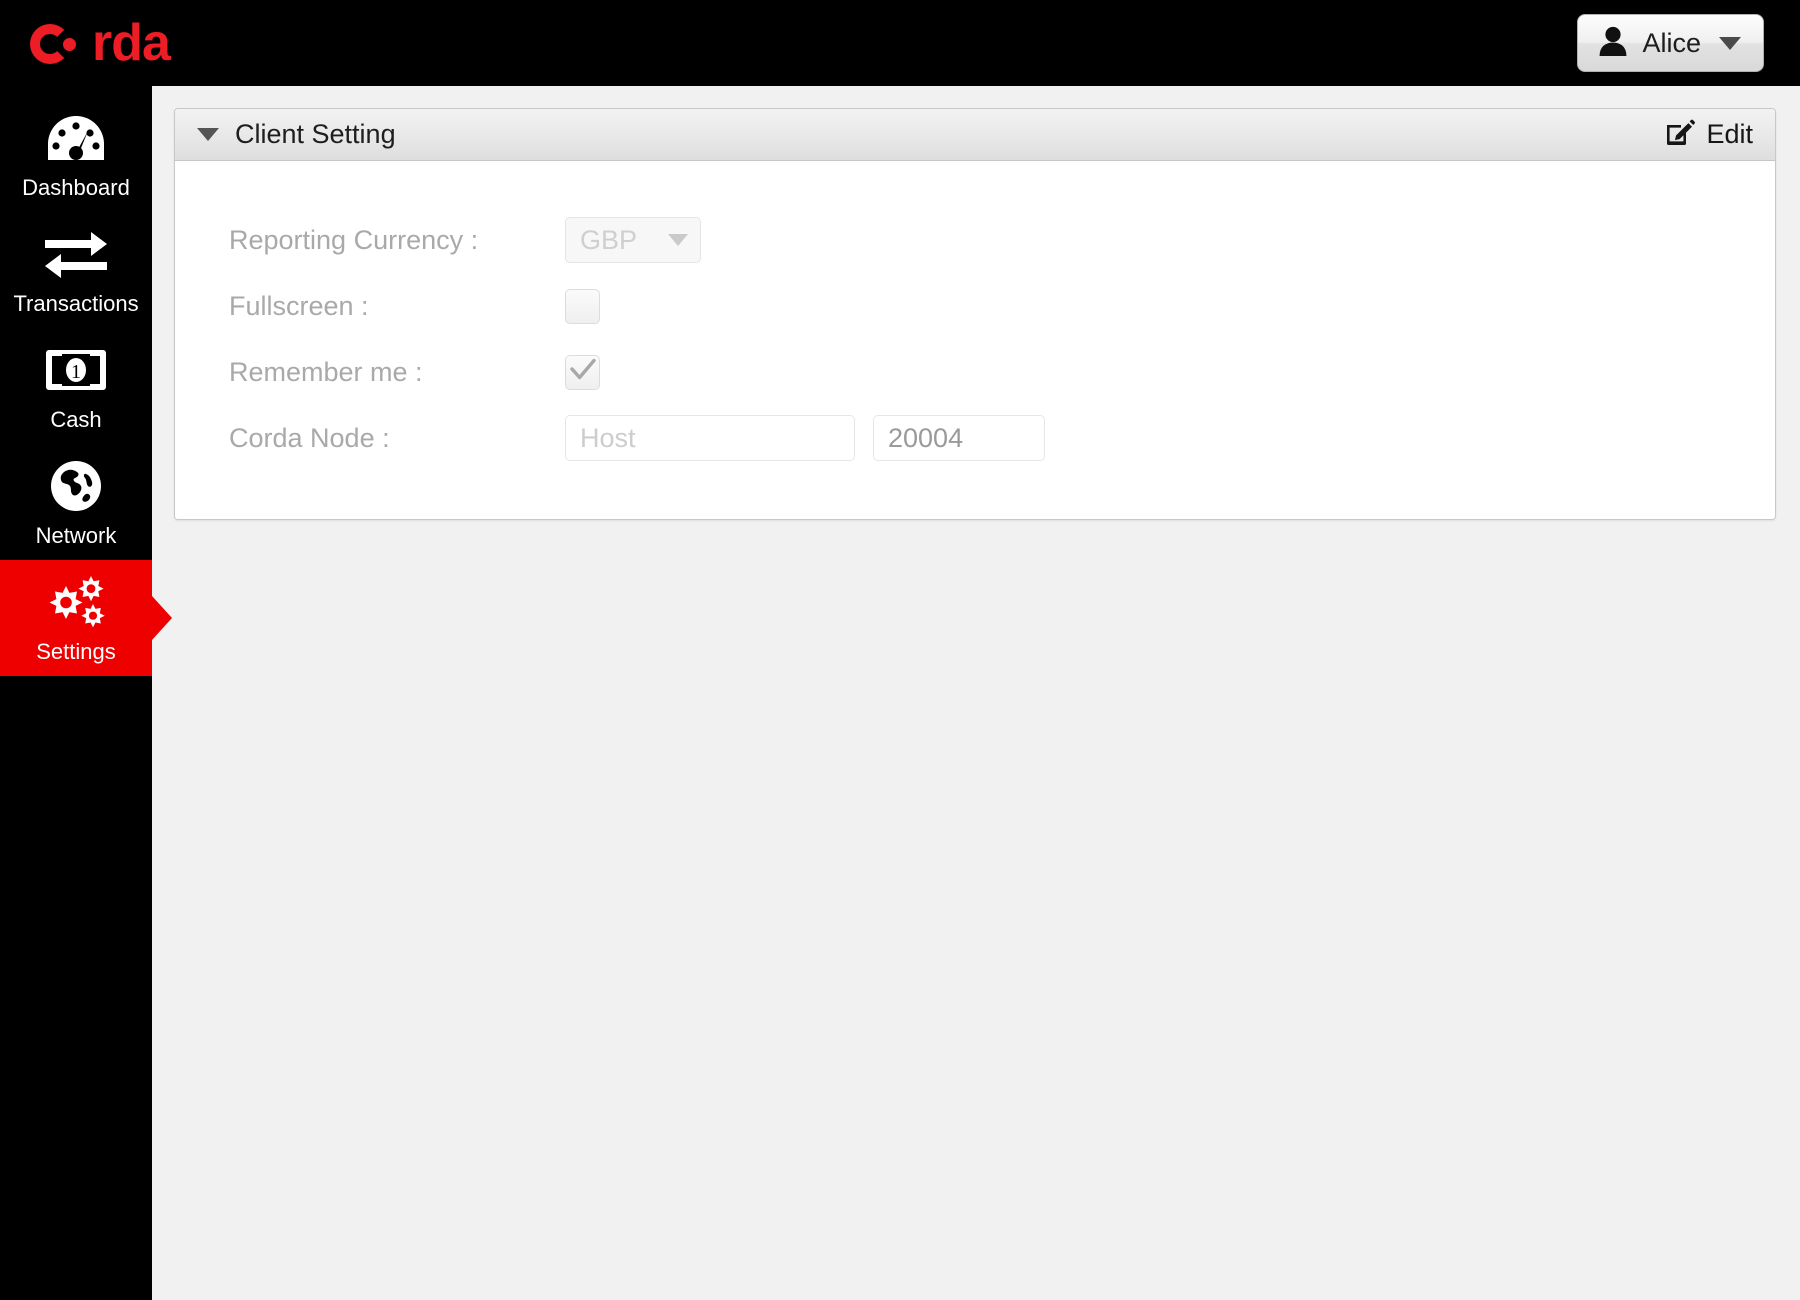  What do you see at coordinates (76, 486) in the screenshot?
I see `globe-icon` at bounding box center [76, 486].